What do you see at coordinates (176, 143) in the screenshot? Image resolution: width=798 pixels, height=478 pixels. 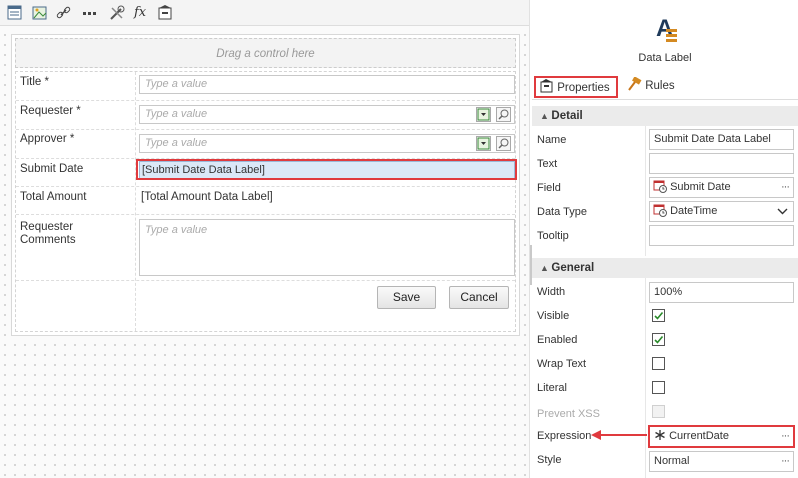 I see `approver-placeholder: Type a value` at bounding box center [176, 143].